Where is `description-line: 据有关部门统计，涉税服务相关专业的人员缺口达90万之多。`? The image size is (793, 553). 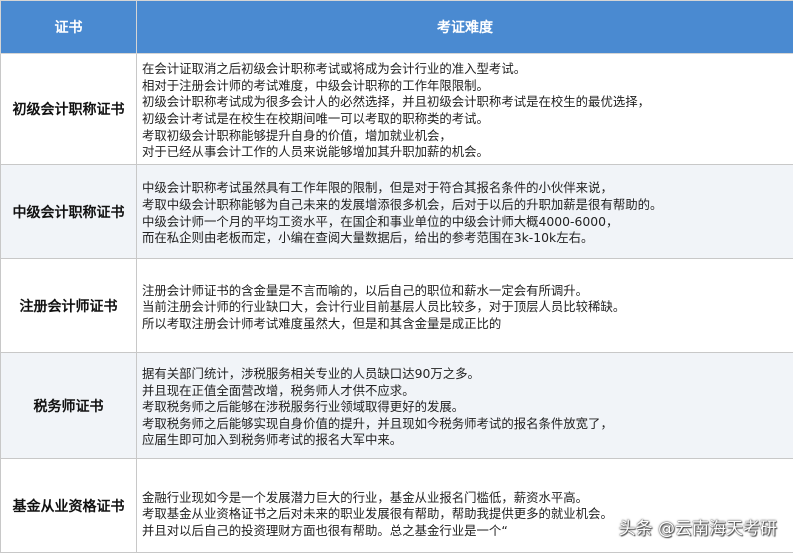
description-line: 据有关部门统计，涉税服务相关专业的人员缺口达90万之多。 is located at coordinates (465, 374).